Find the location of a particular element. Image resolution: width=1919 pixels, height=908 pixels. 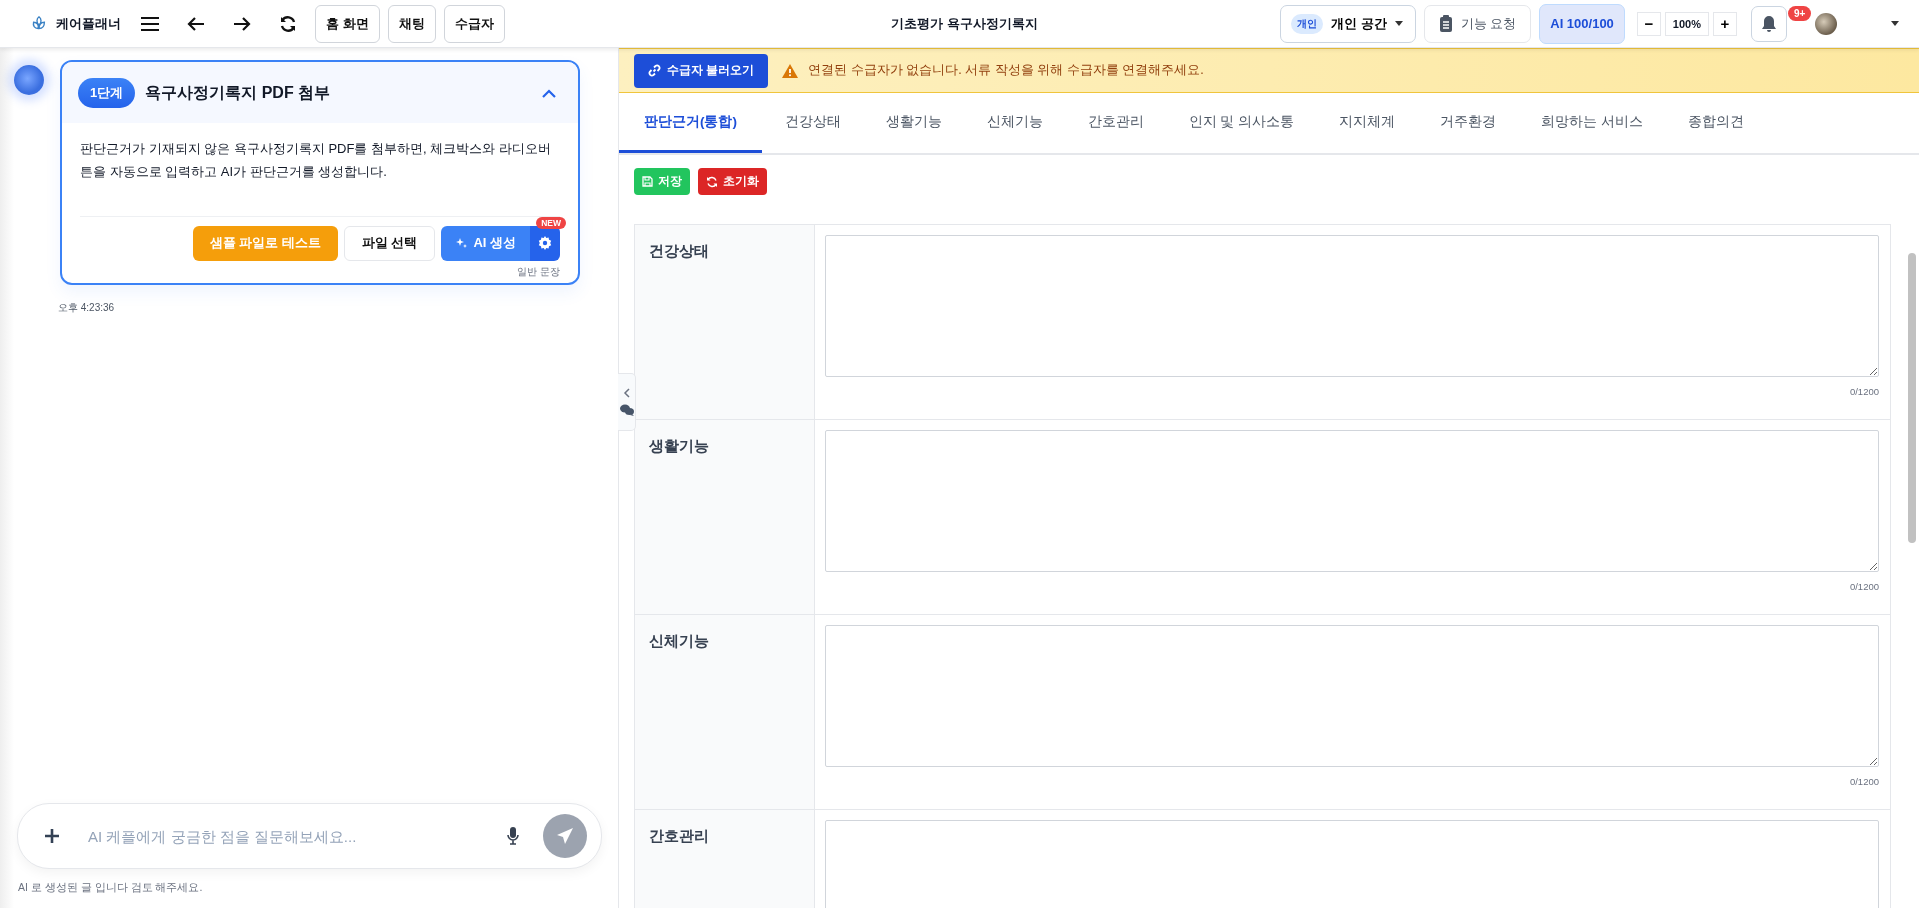

tab: 지지체계 is located at coordinates (1367, 123).